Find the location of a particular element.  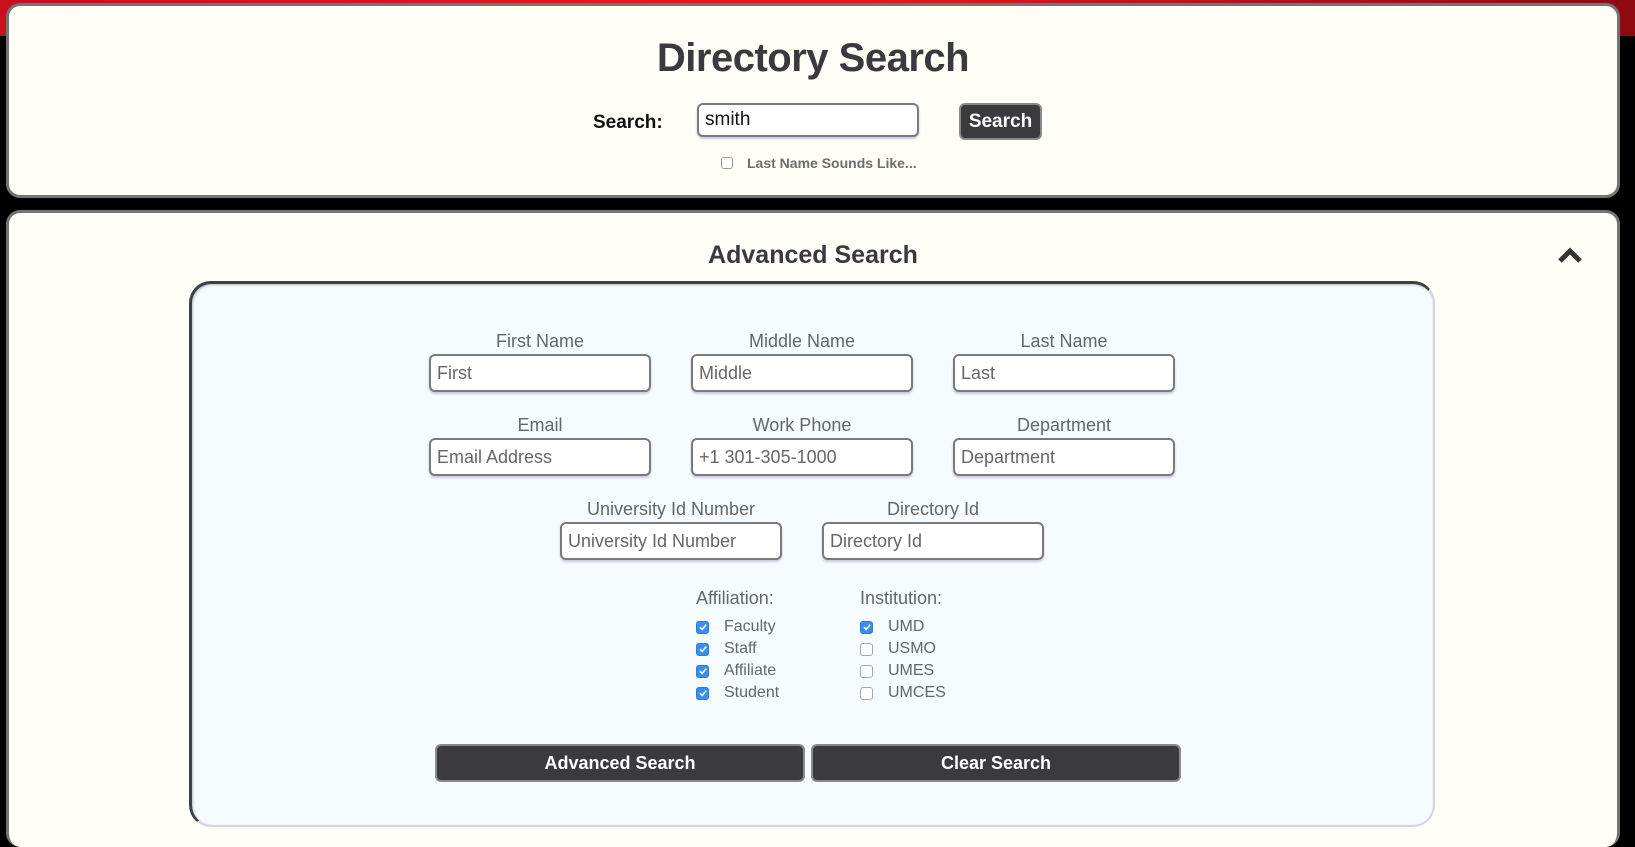

affiliation-options: Faculty Staff Affiliate Student is located at coordinates (737, 660).